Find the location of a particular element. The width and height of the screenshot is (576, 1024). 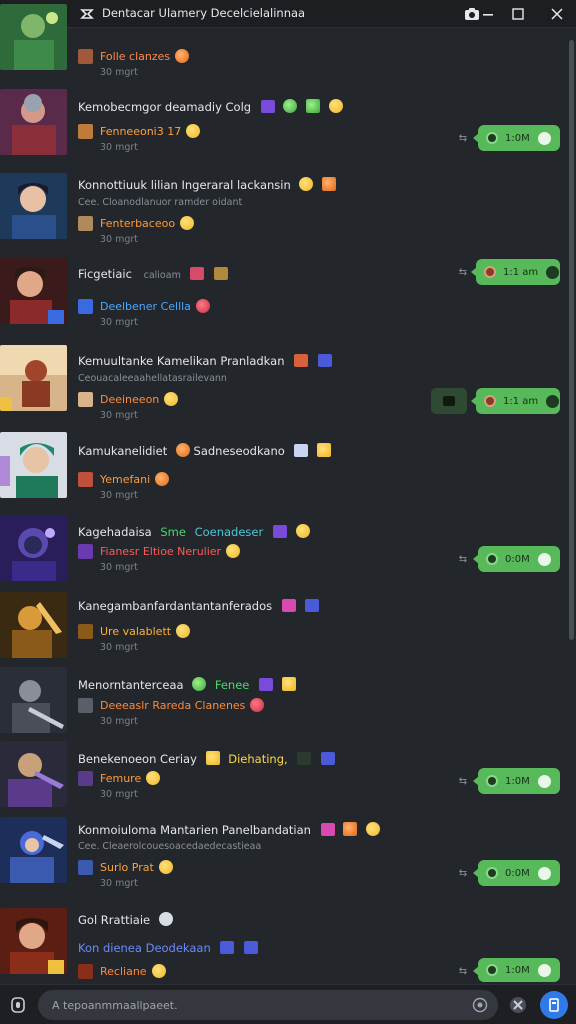

message-text: Kamukanelidiet Sadneseodkano is located at coordinates (205, 450).